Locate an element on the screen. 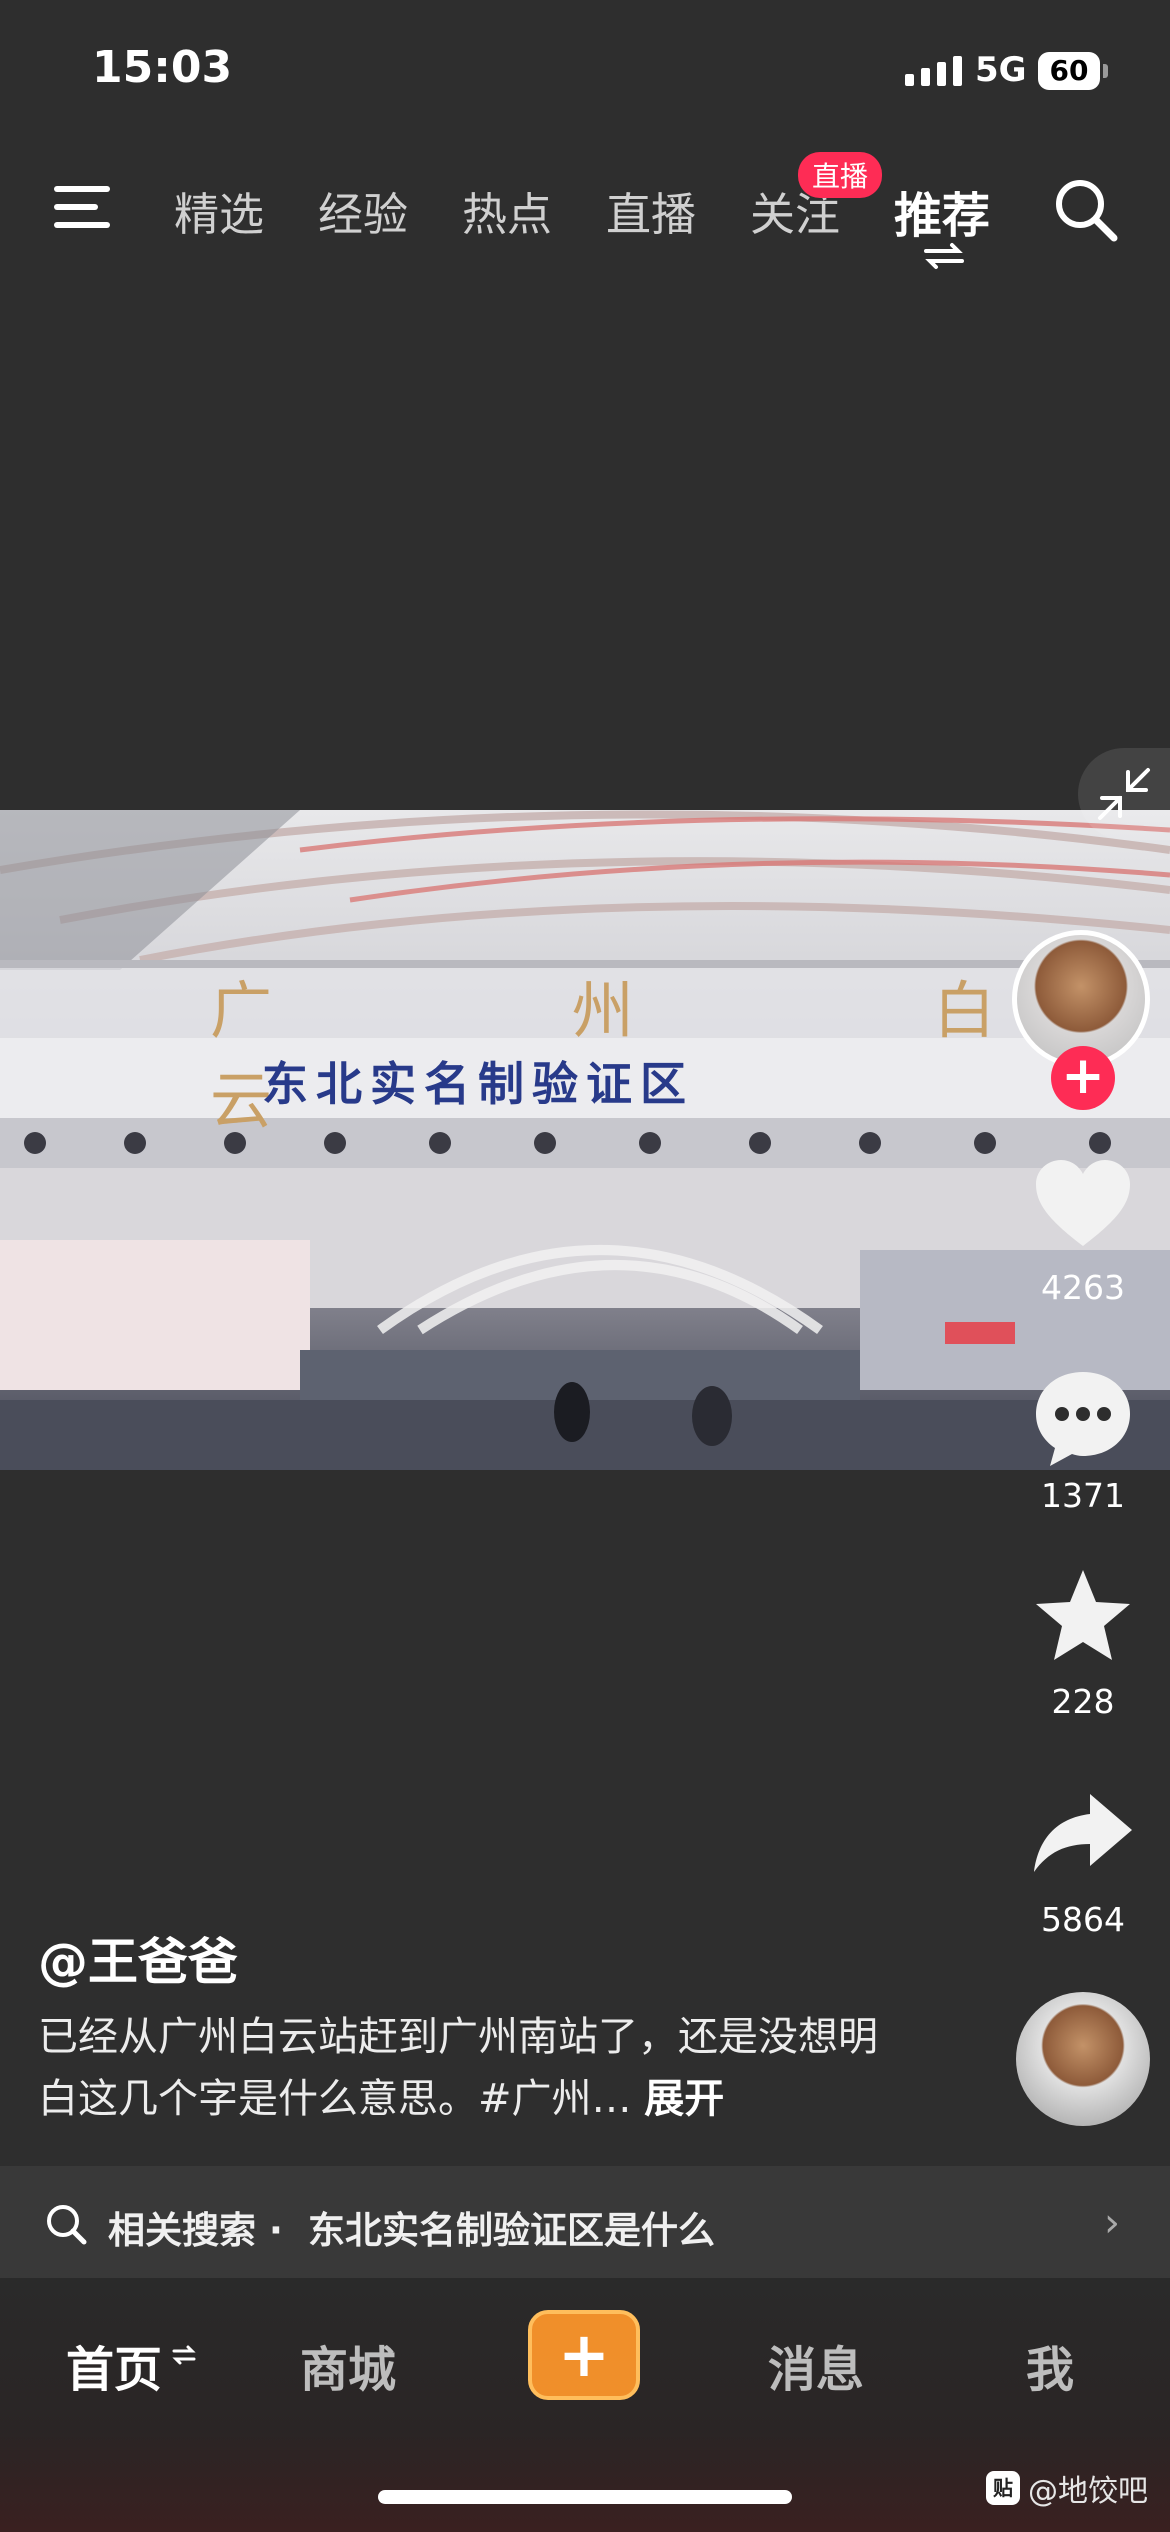 The image size is (1170, 2532). signal-icon is located at coordinates (933, 71).